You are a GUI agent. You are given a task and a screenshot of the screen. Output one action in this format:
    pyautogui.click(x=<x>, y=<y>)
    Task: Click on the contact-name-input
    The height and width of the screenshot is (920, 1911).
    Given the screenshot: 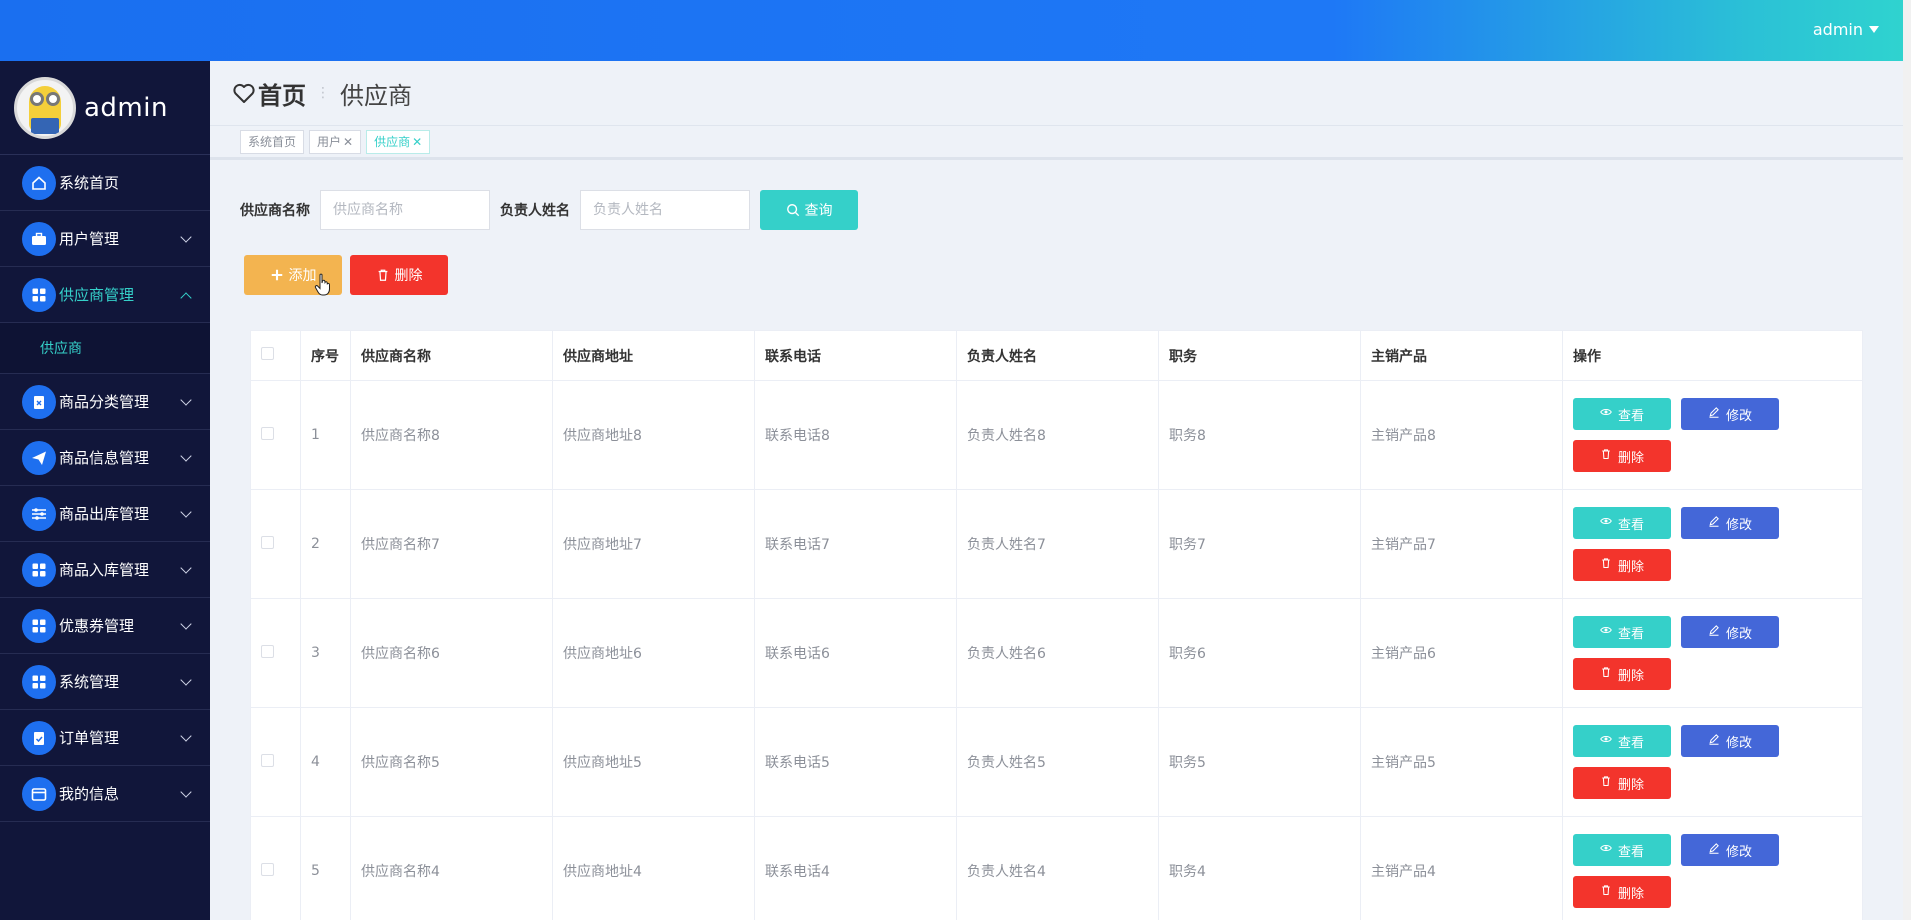 What is the action you would take?
    pyautogui.click(x=665, y=210)
    